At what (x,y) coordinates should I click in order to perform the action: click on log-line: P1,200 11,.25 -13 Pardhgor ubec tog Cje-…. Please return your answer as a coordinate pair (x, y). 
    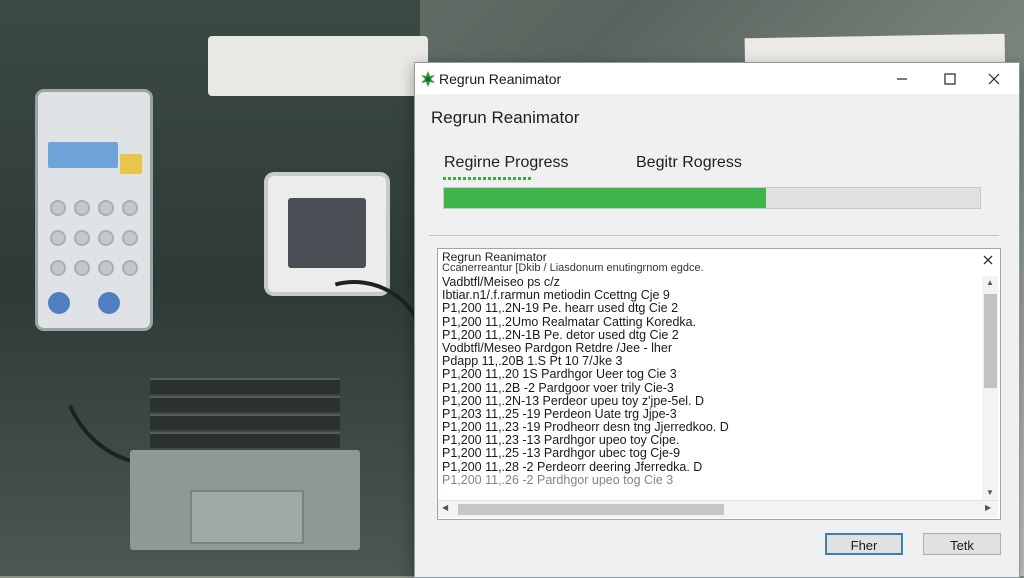
    Looking at the image, I should click on (561, 454).